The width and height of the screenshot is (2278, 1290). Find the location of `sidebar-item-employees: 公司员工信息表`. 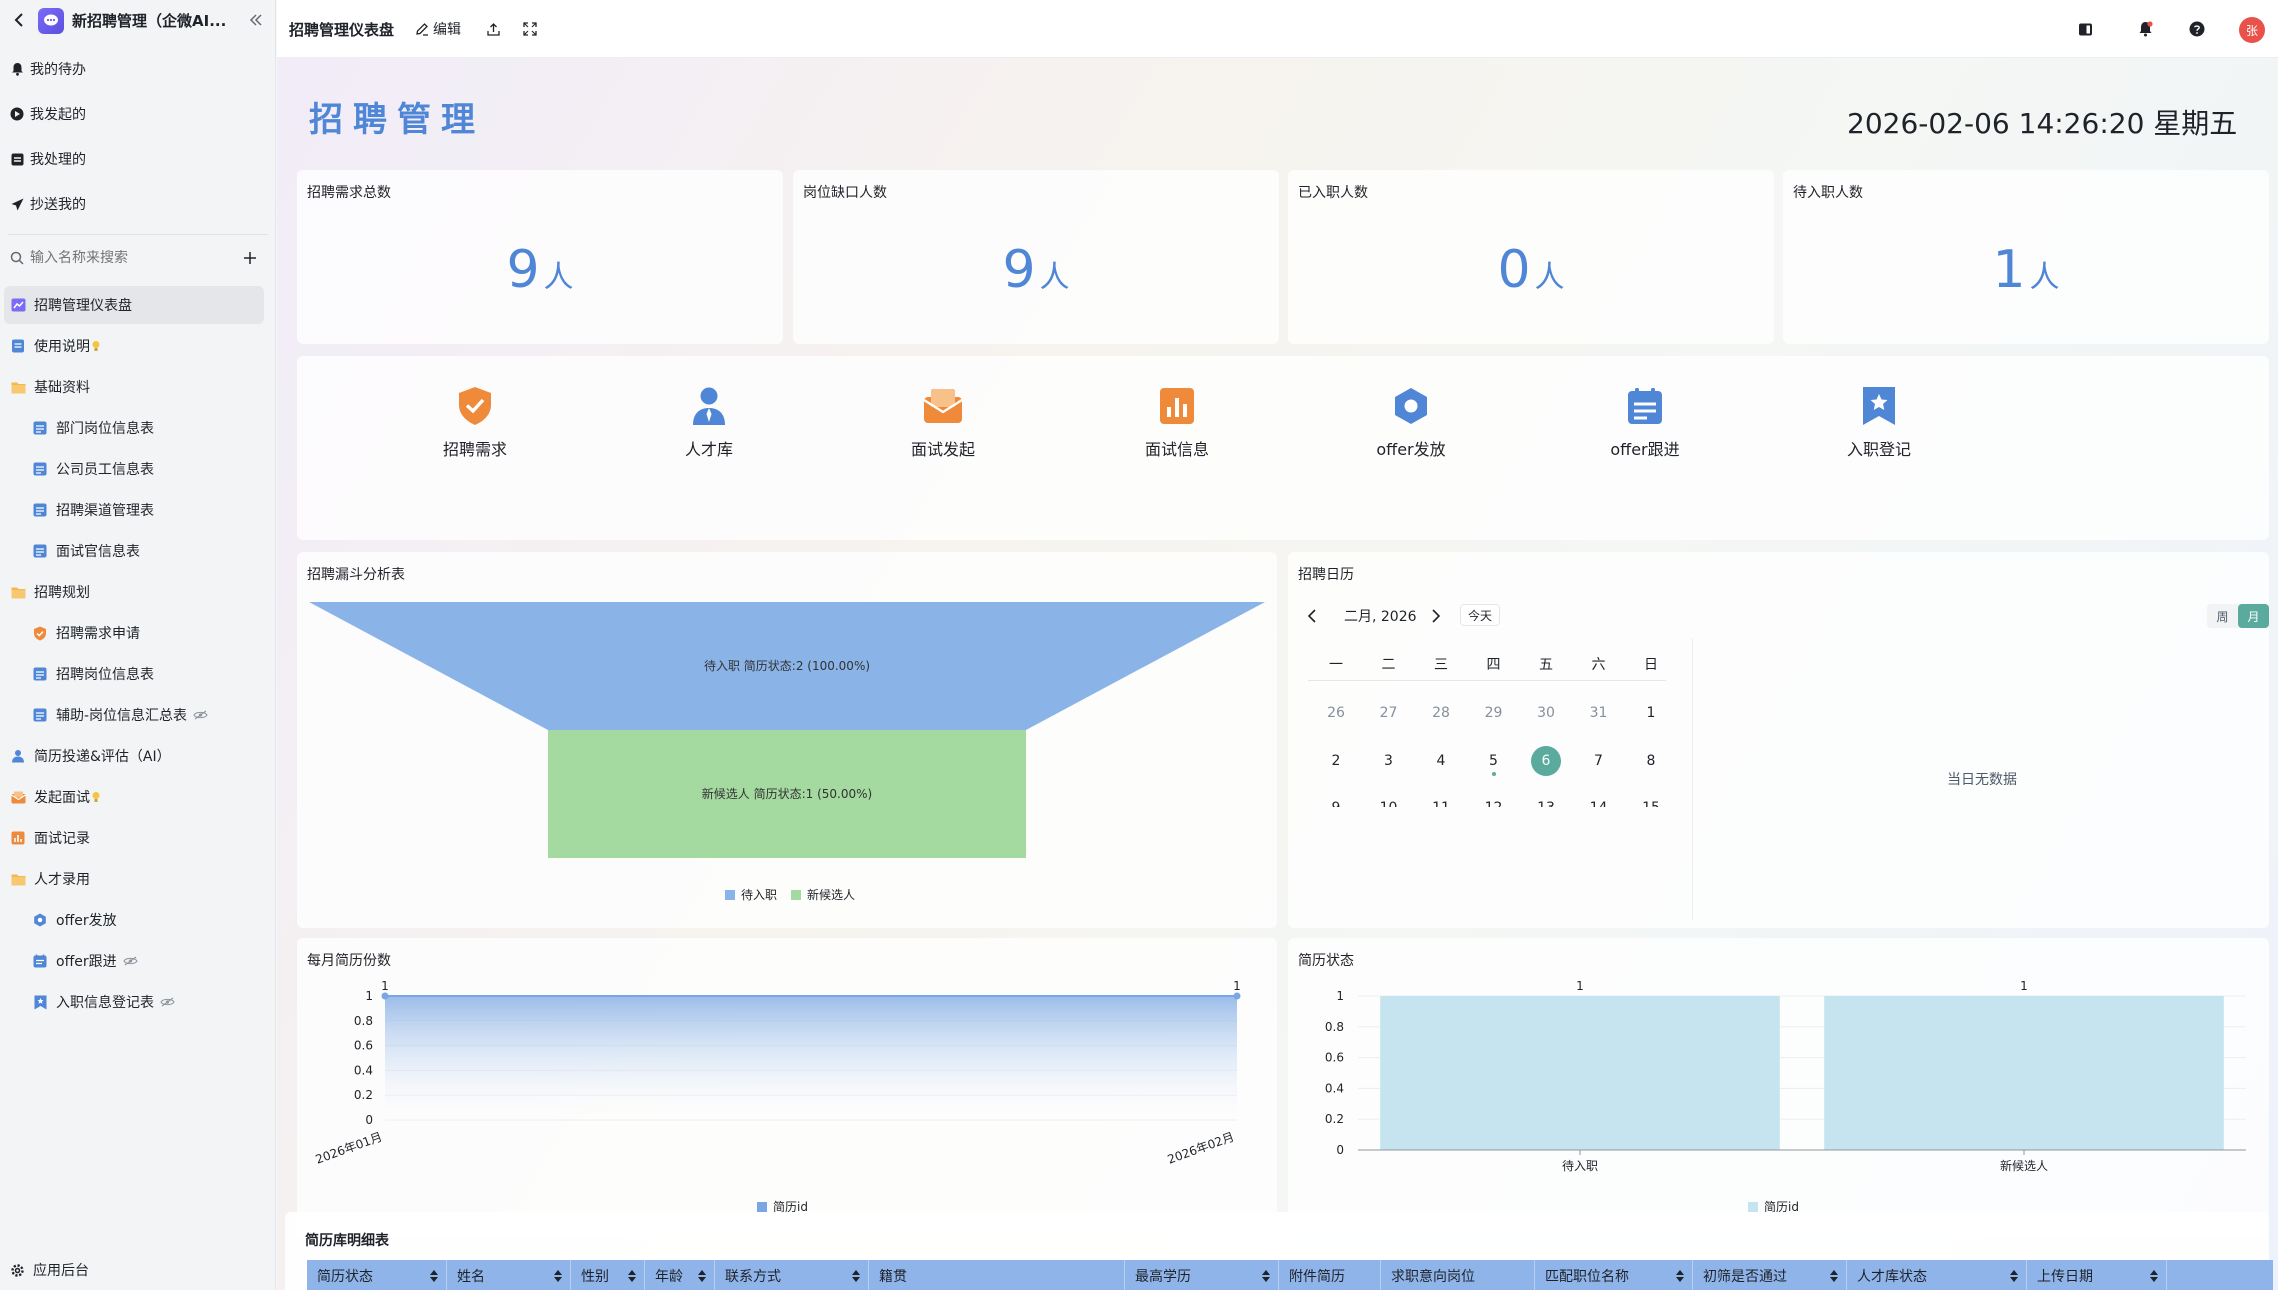

sidebar-item-employees: 公司员工信息表 is located at coordinates (93, 469).